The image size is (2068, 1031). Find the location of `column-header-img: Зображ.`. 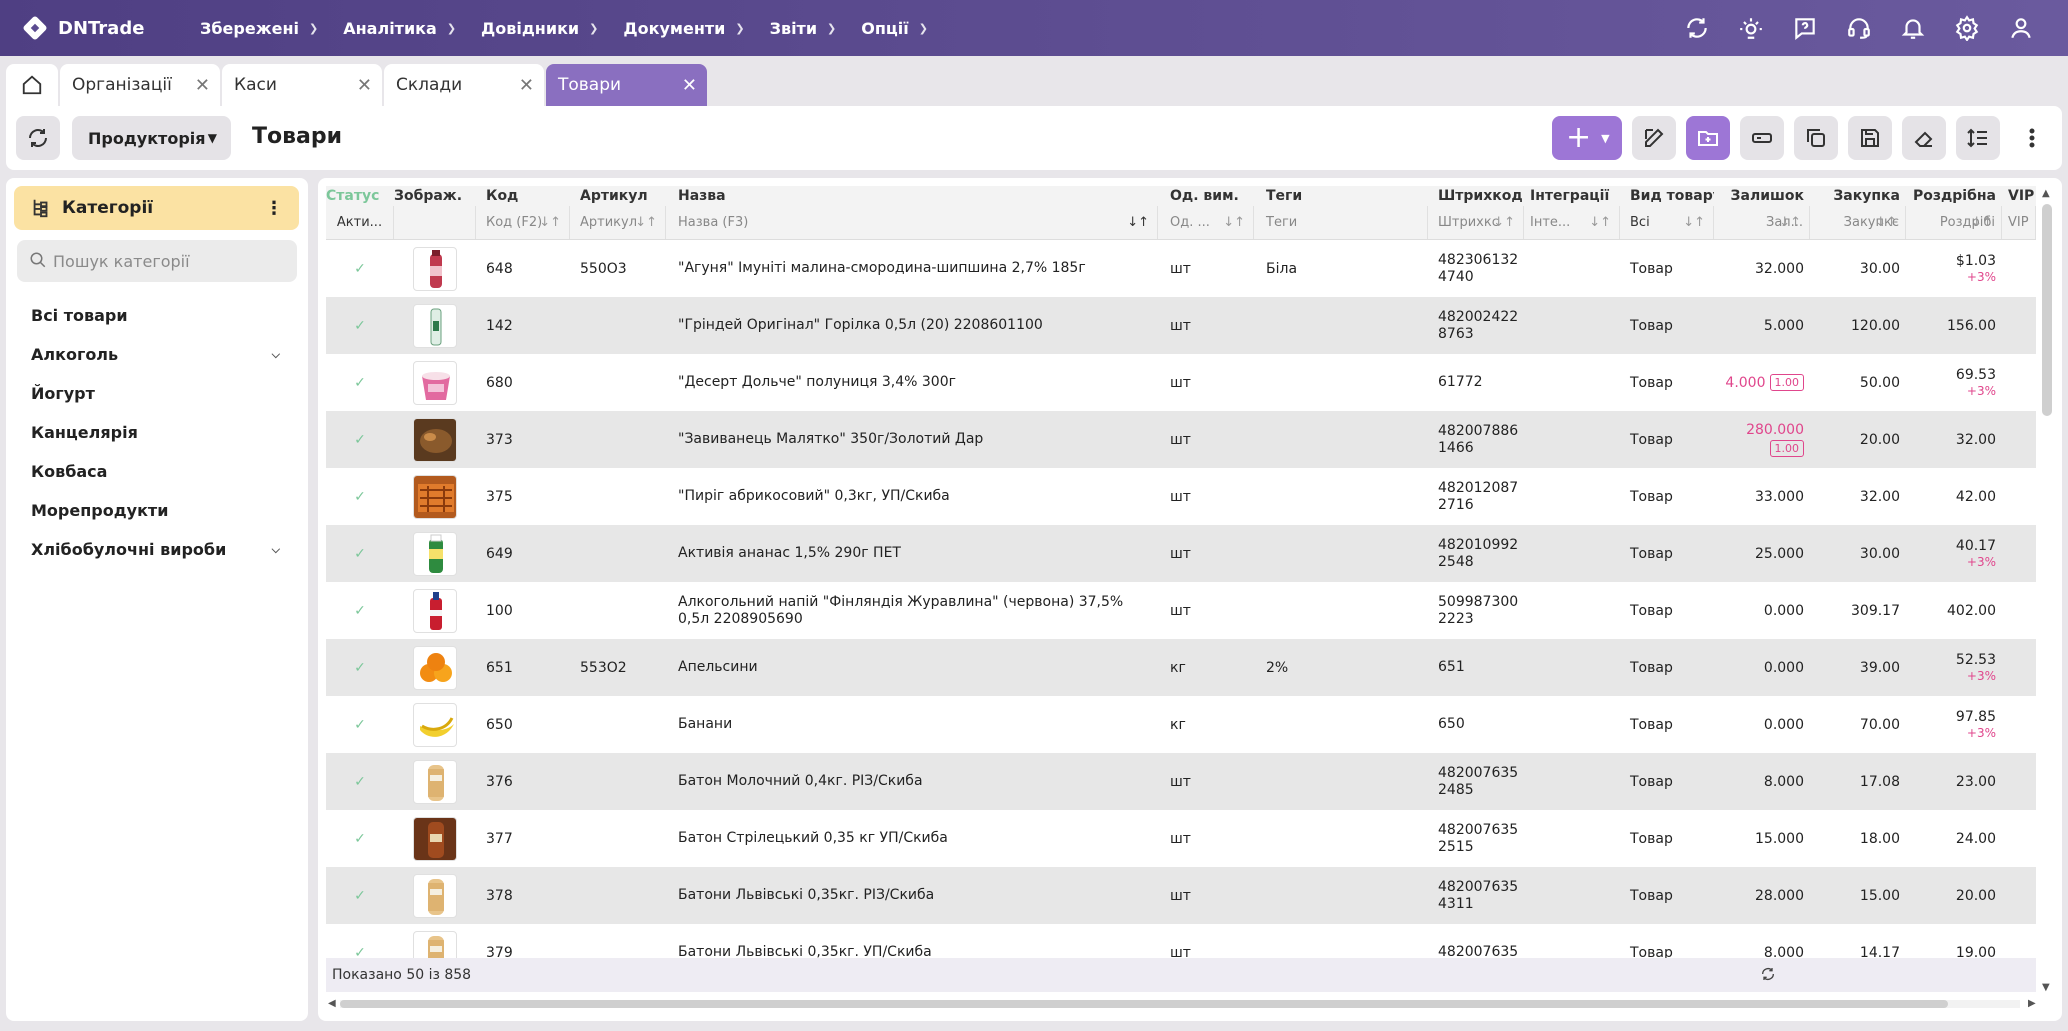

column-header-img: Зображ. is located at coordinates (435, 196).